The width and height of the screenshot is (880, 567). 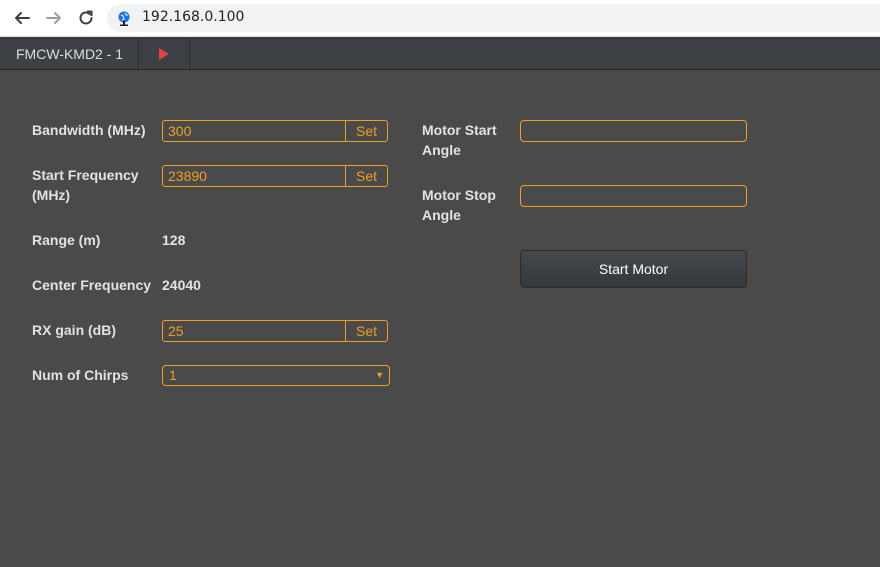 I want to click on start-motor-button: Start Motor, so click(x=633, y=269).